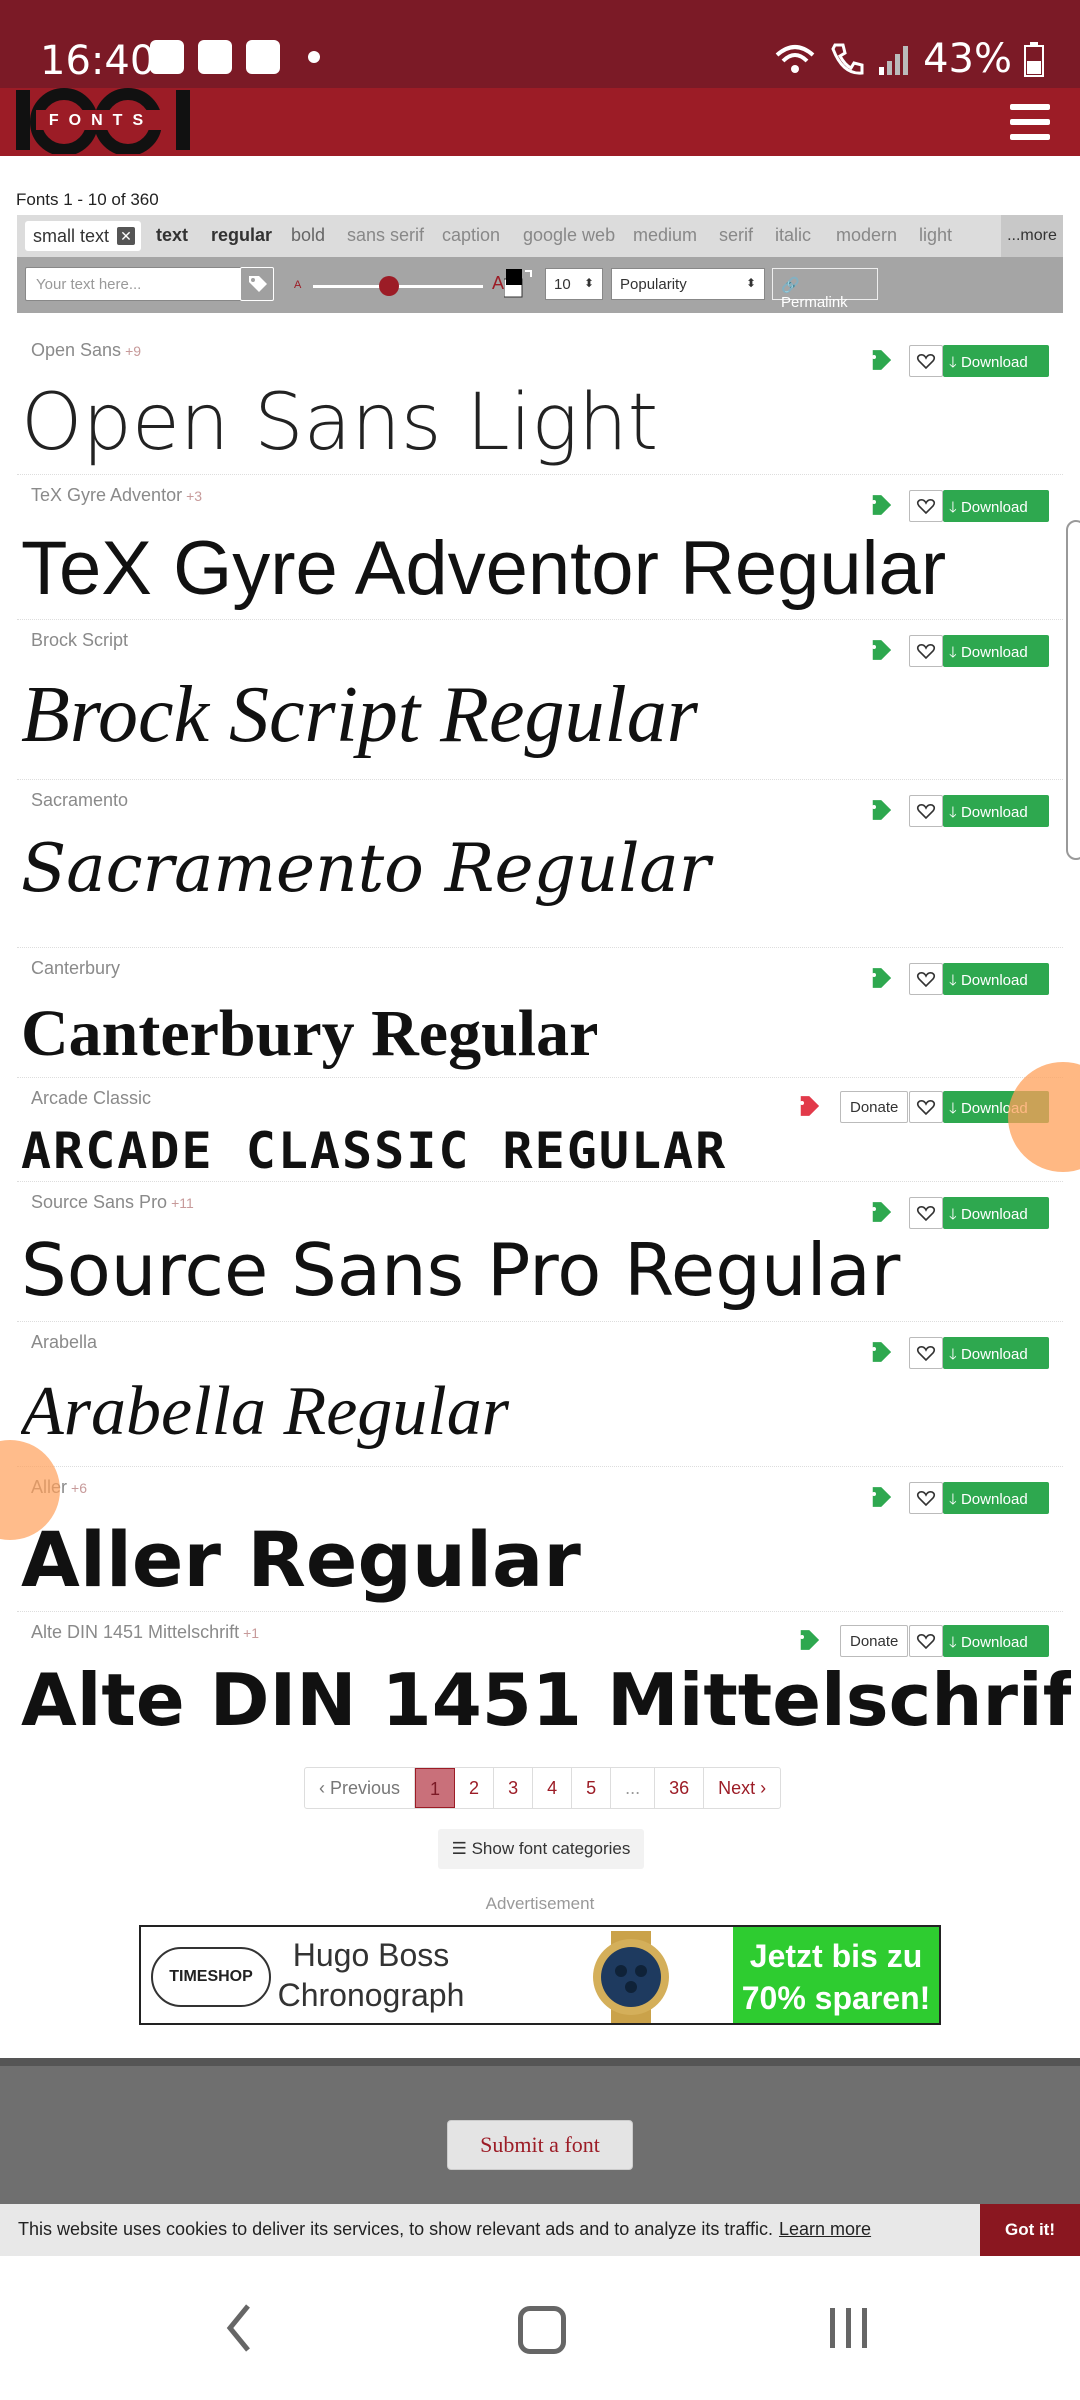  Describe the element at coordinates (546, 1412) in the screenshot. I see `font-preview: Arabella Regular` at that location.